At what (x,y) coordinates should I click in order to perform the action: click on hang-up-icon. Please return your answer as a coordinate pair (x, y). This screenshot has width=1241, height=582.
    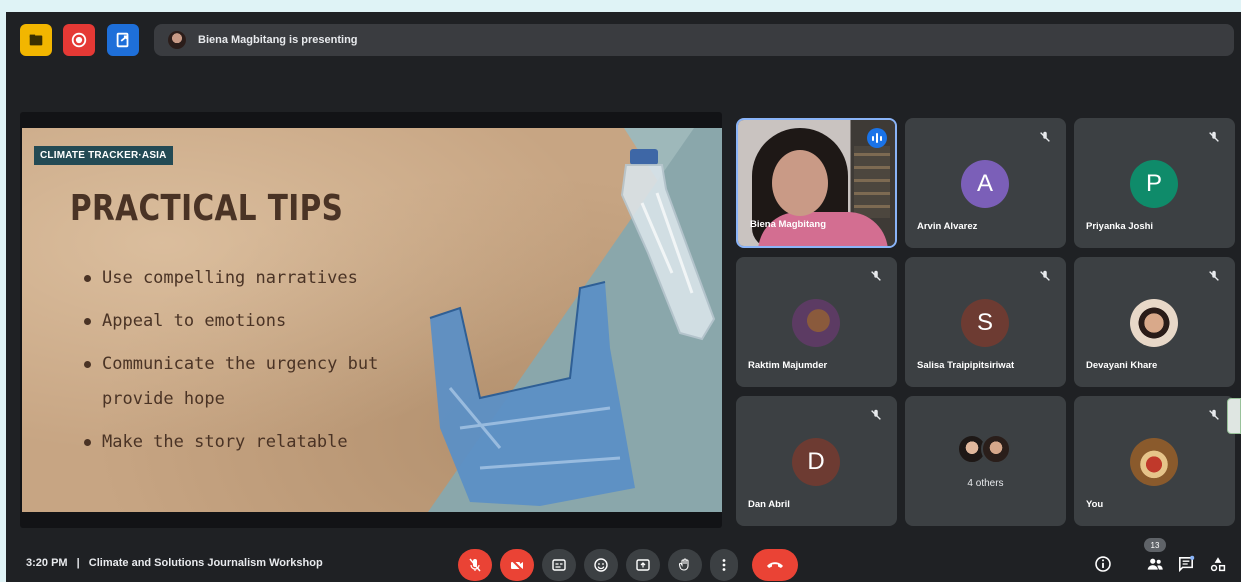
    Looking at the image, I should click on (775, 565).